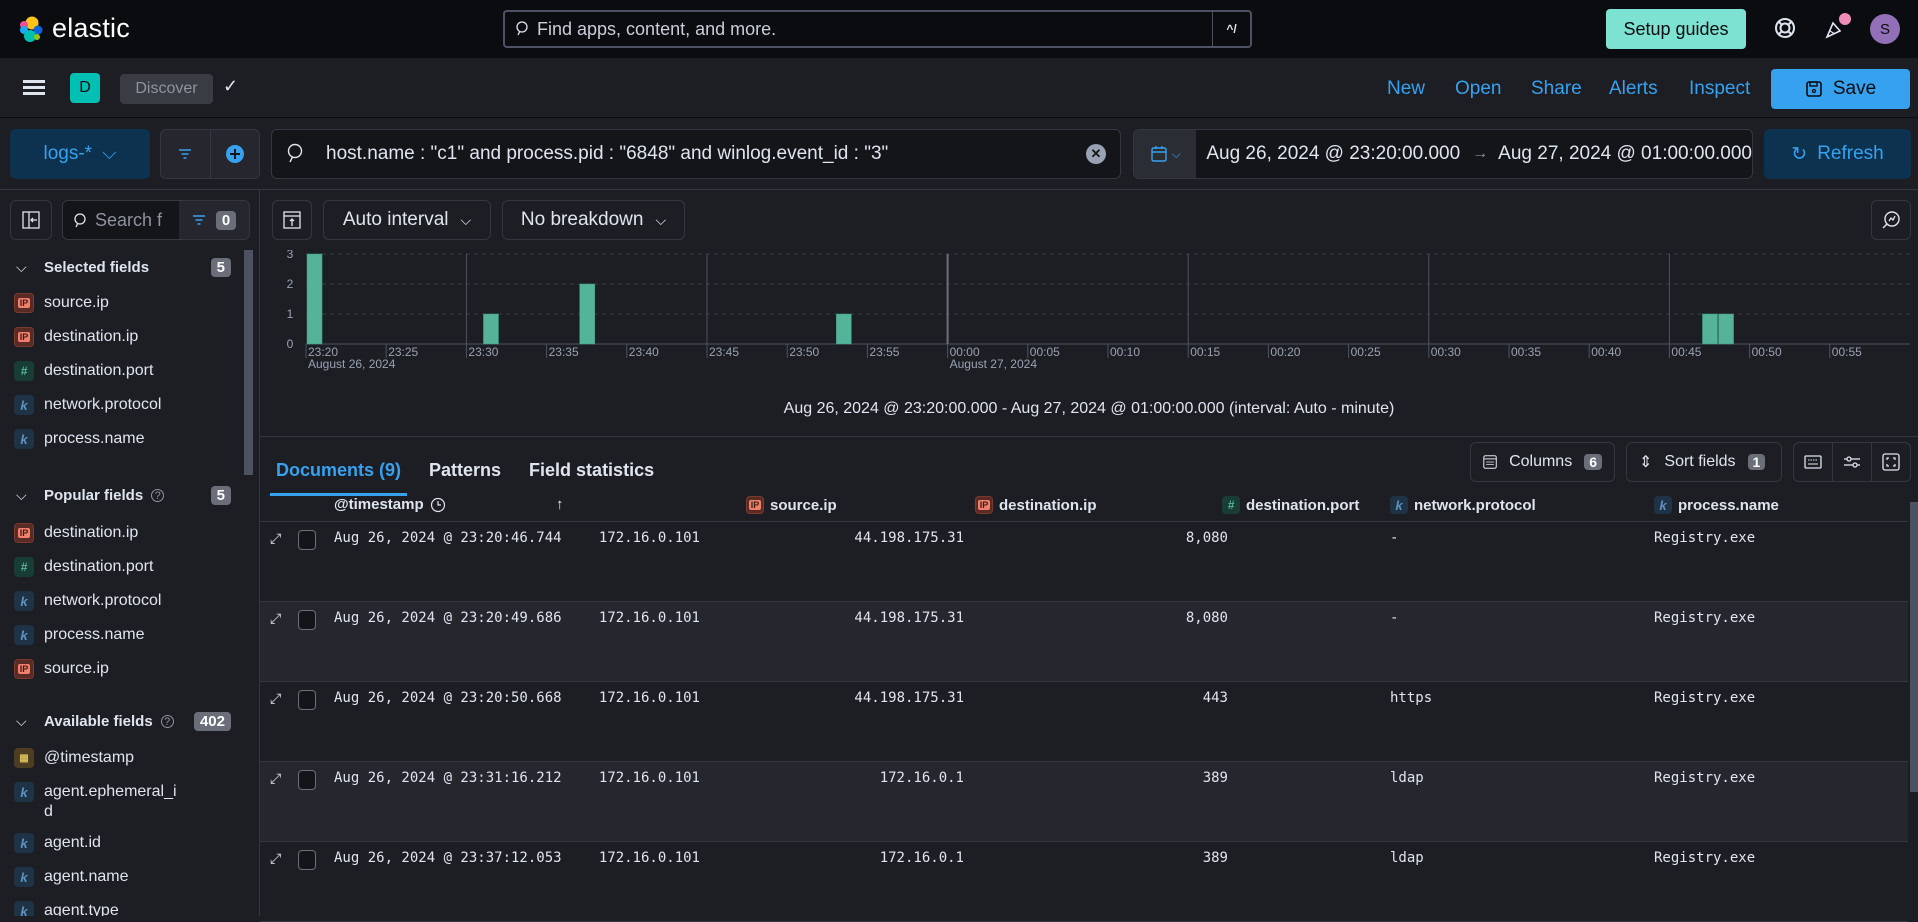 Image resolution: width=1918 pixels, height=922 pixels. I want to click on keyboard-icon, so click(1813, 462).